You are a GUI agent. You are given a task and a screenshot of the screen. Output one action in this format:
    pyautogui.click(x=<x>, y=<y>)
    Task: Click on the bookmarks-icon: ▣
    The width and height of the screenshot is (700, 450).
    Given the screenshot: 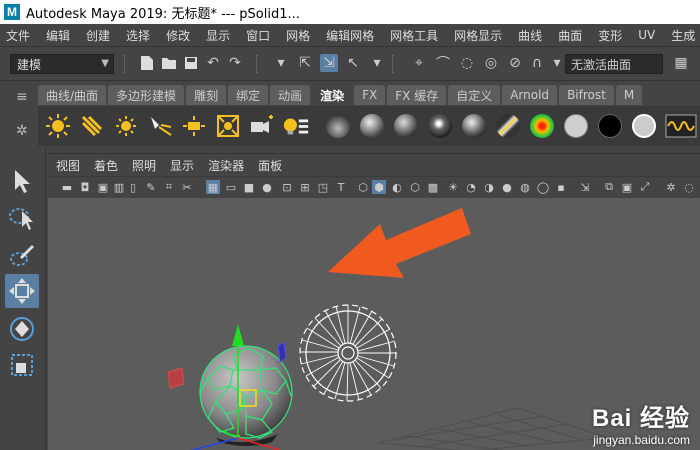 What is the action you would take?
    pyautogui.click(x=103, y=187)
    